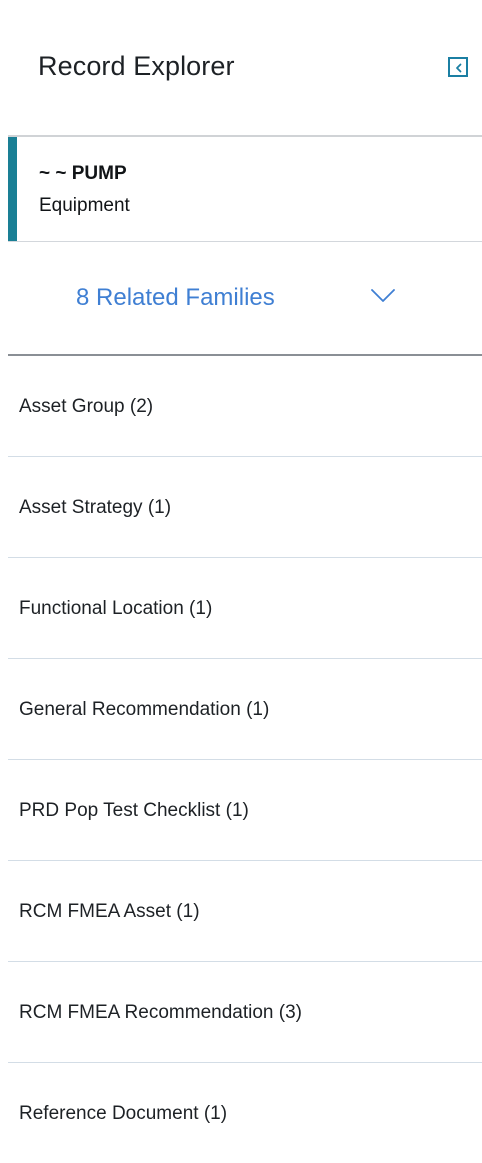 The width and height of the screenshot is (482, 1163). Describe the element at coordinates (12, 189) in the screenshot. I see `selected-accent-bar` at that location.